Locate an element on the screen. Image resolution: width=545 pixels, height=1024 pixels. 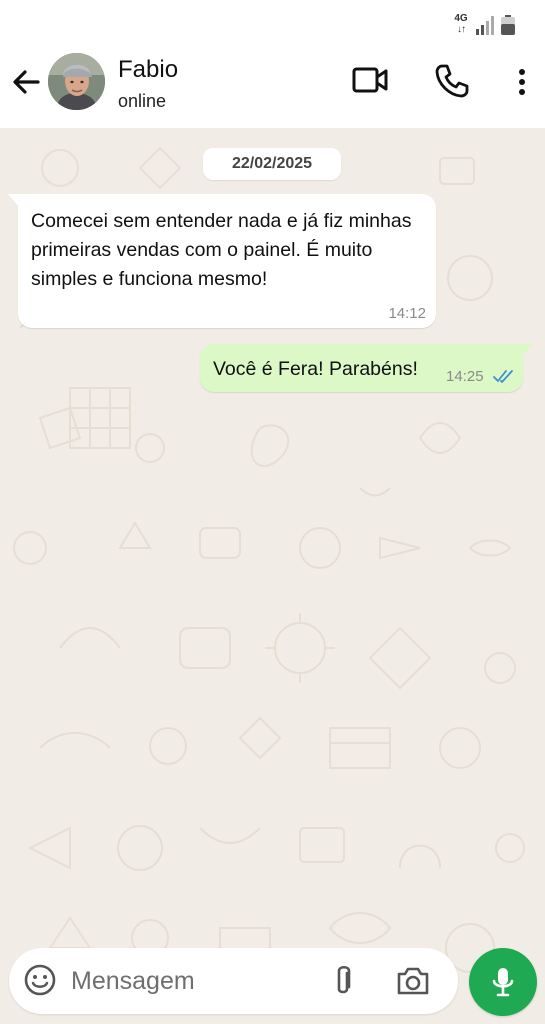
mic-icon is located at coordinates (503, 982).